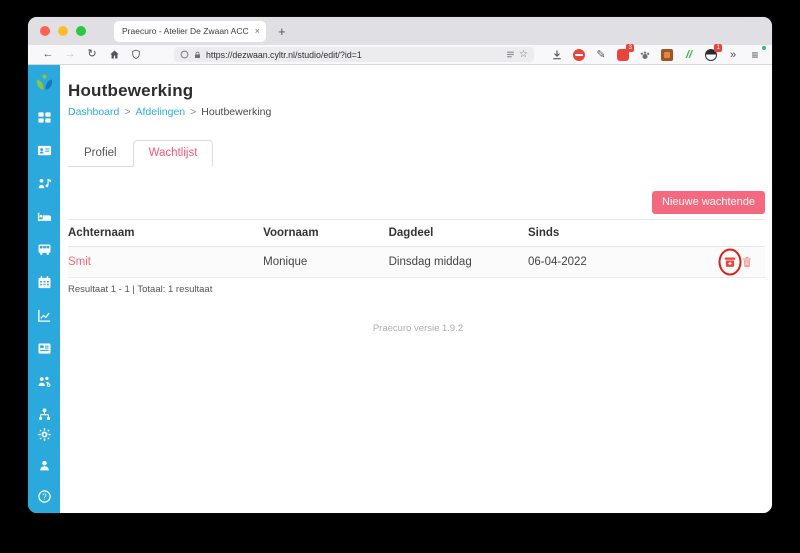 The image size is (800, 553). What do you see at coordinates (718, 47) in the screenshot?
I see `scripts-badge: 1` at bounding box center [718, 47].